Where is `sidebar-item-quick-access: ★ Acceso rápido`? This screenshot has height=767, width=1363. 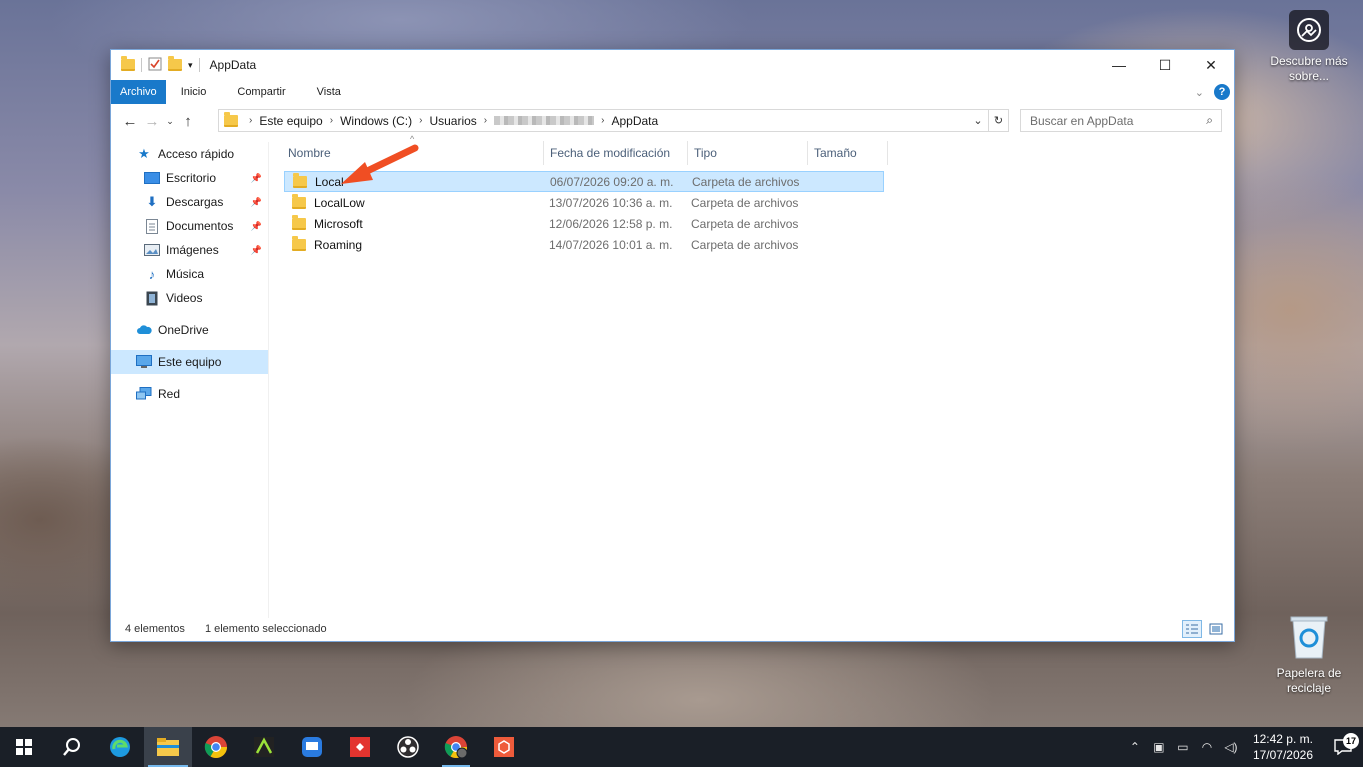
sidebar-item-quick-access: ★ Acceso rápido is located at coordinates (189, 154).